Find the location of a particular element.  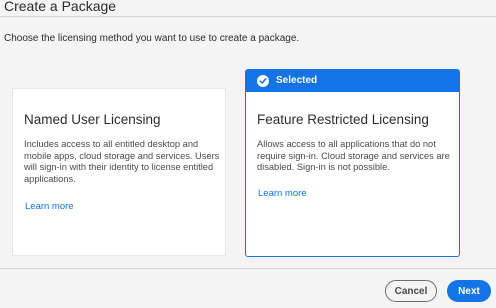

header-divider is located at coordinates (248, 16).